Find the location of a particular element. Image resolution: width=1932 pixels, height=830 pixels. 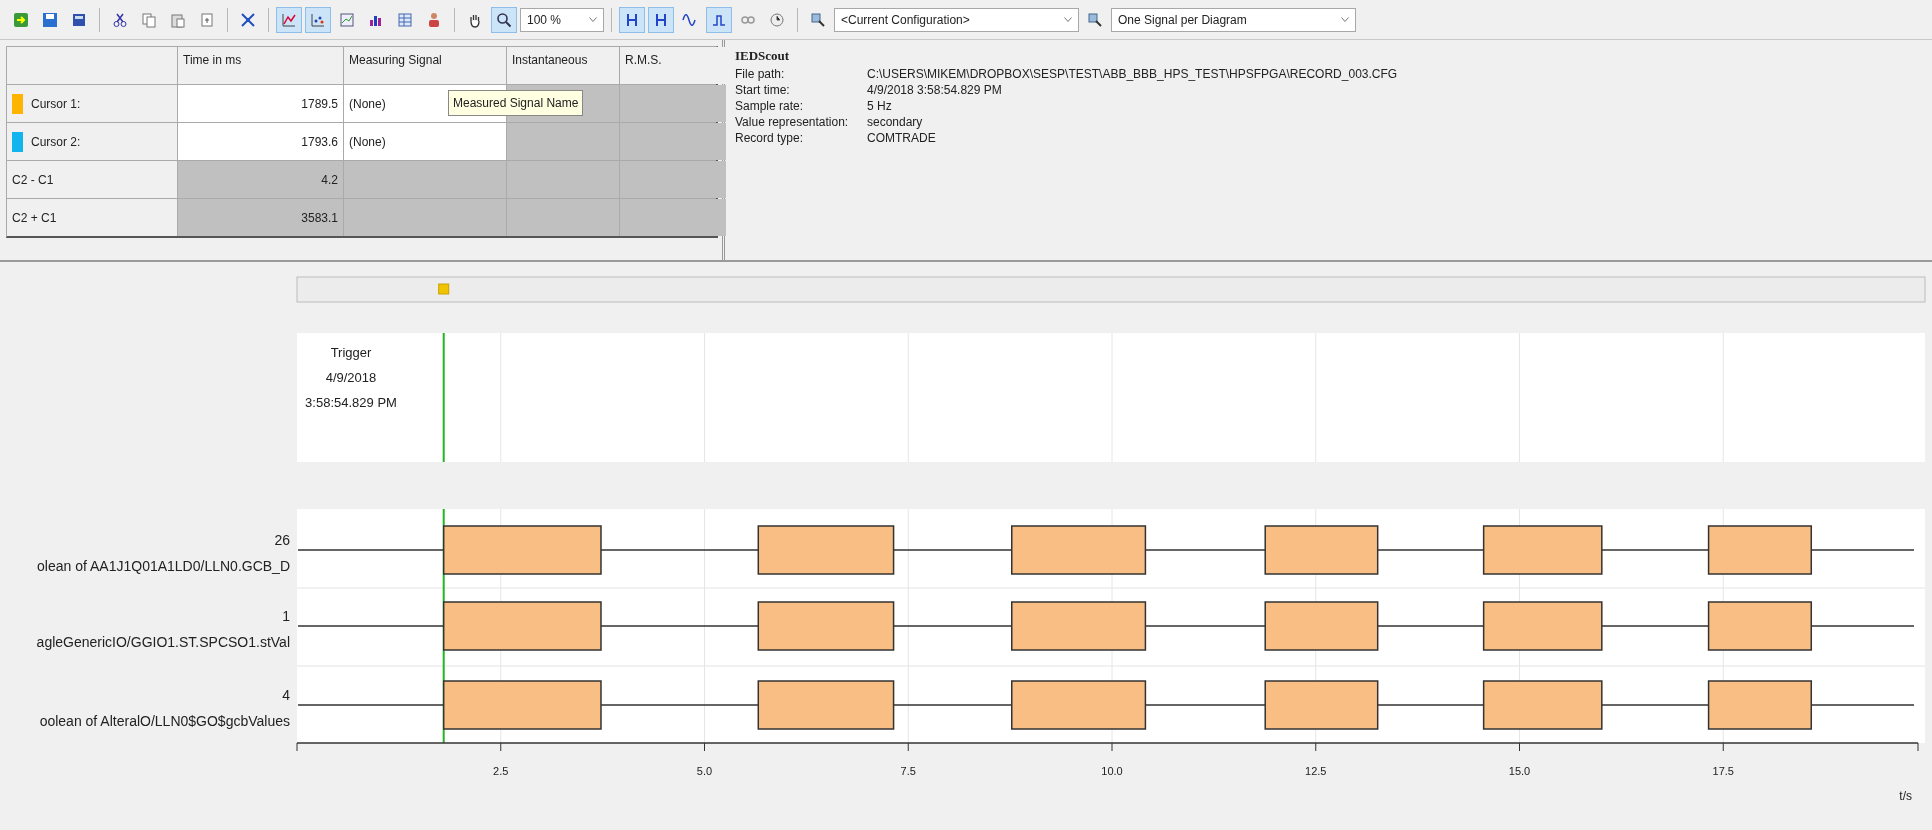

tick-label: 5.0 is located at coordinates (704, 771).